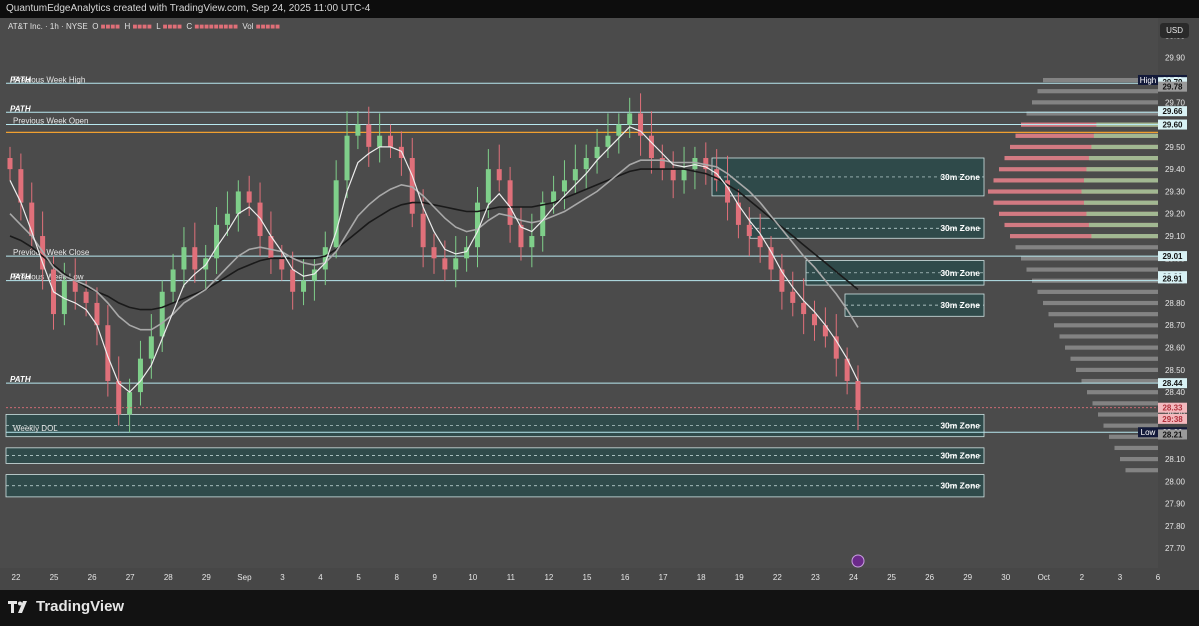 This screenshot has width=1199, height=626. Describe the element at coordinates (54, 577) in the screenshot. I see `x-tick-label: 25` at that location.